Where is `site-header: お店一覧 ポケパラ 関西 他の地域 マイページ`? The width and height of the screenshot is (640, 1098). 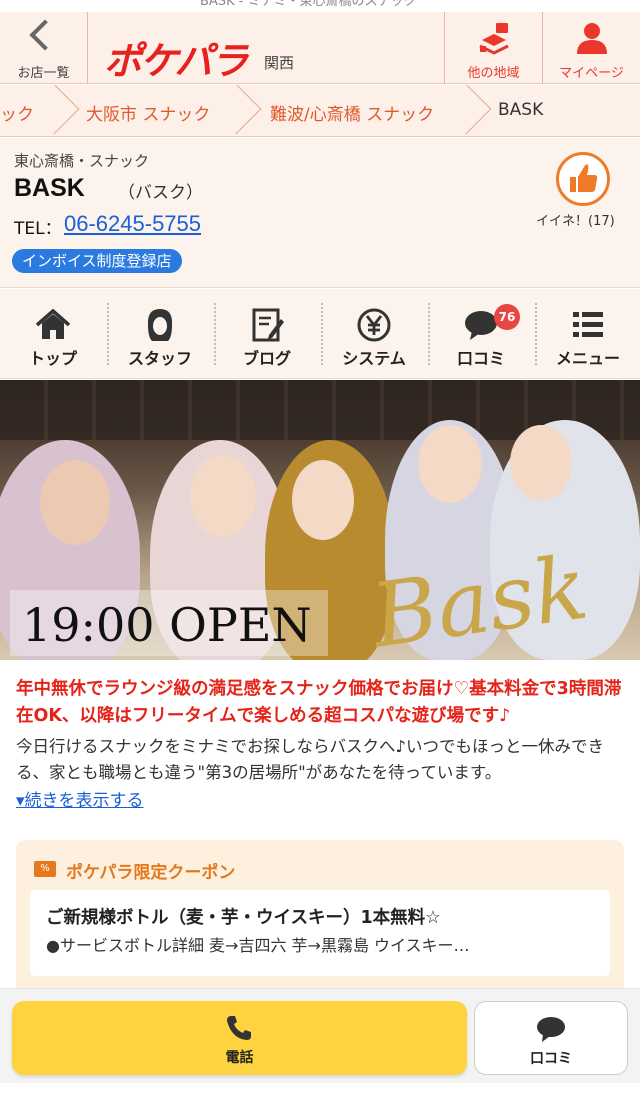
site-header: お店一覧 ポケパラ 関西 他の地域 マイページ is located at coordinates (320, 48).